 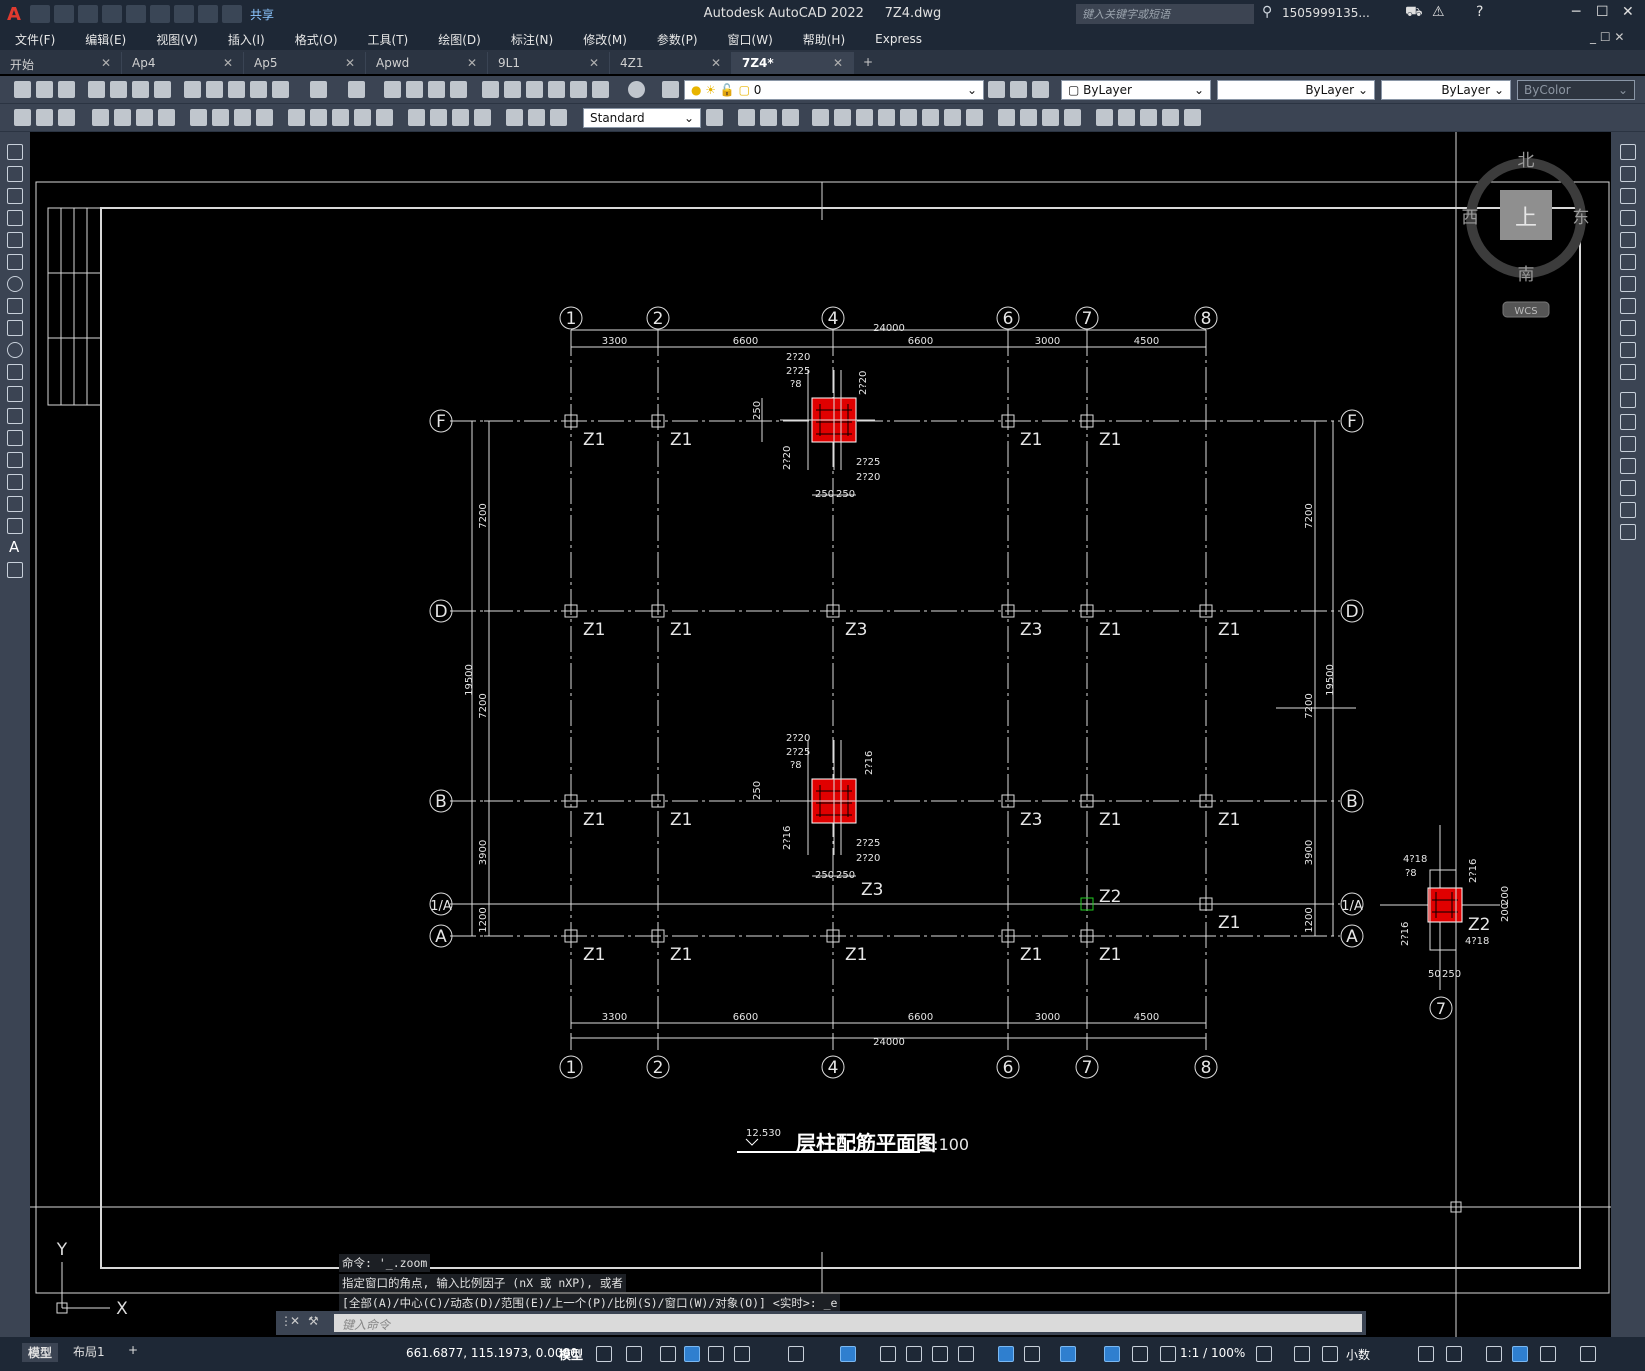 What do you see at coordinates (414, 89) in the screenshot?
I see `zoom-realtime-icon` at bounding box center [414, 89].